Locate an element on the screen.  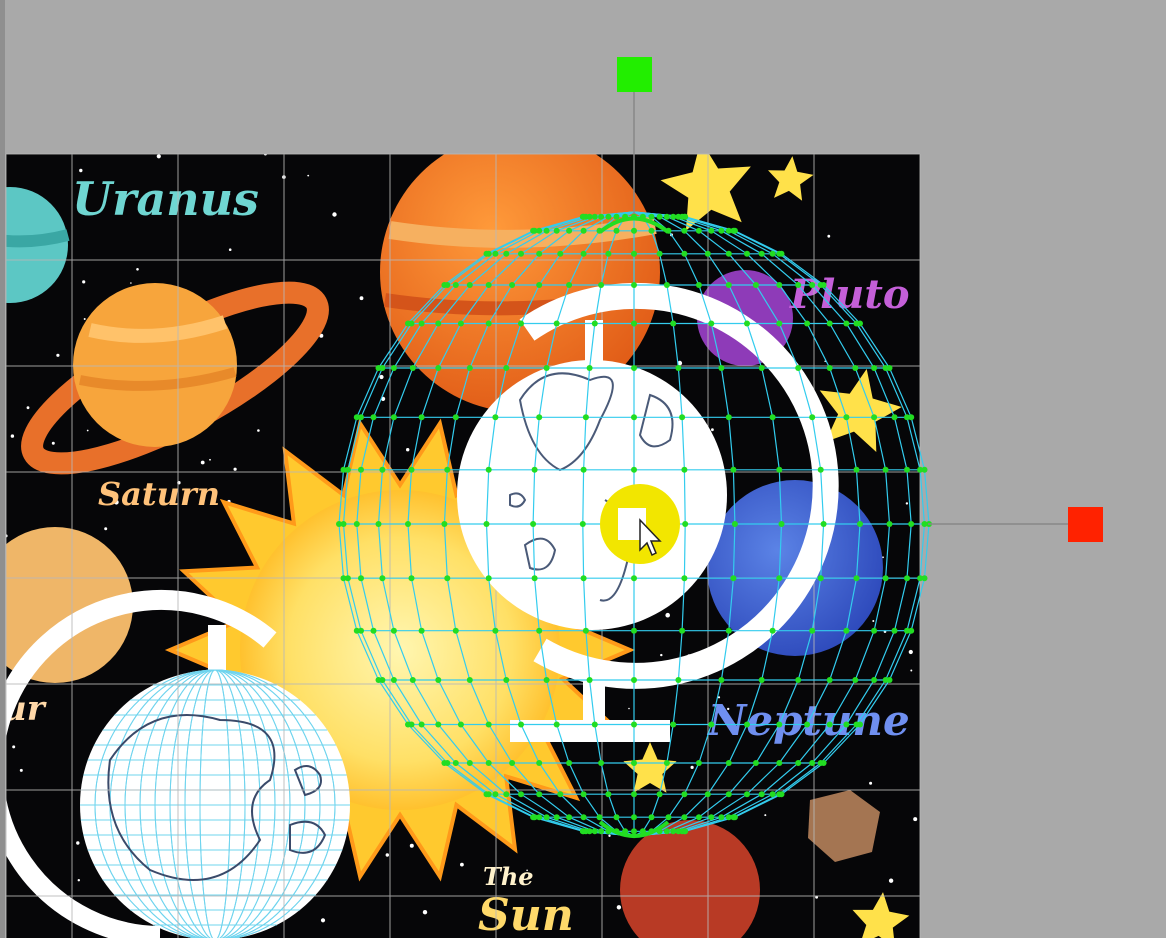
rotate-handle-icon is located at coordinates (634, 74).